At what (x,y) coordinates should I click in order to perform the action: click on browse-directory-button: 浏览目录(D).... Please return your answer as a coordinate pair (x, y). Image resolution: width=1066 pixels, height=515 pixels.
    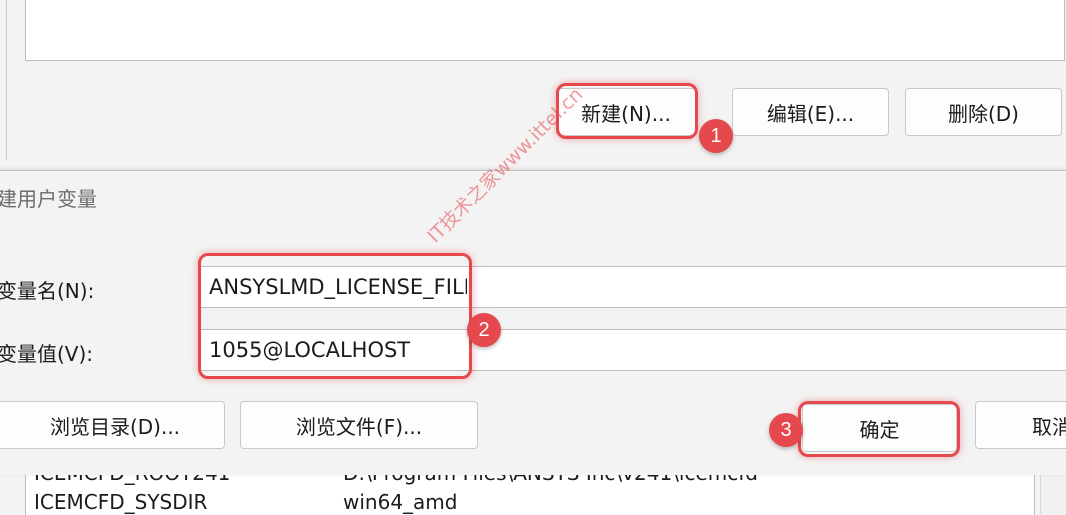
    Looking at the image, I should click on (112, 425).